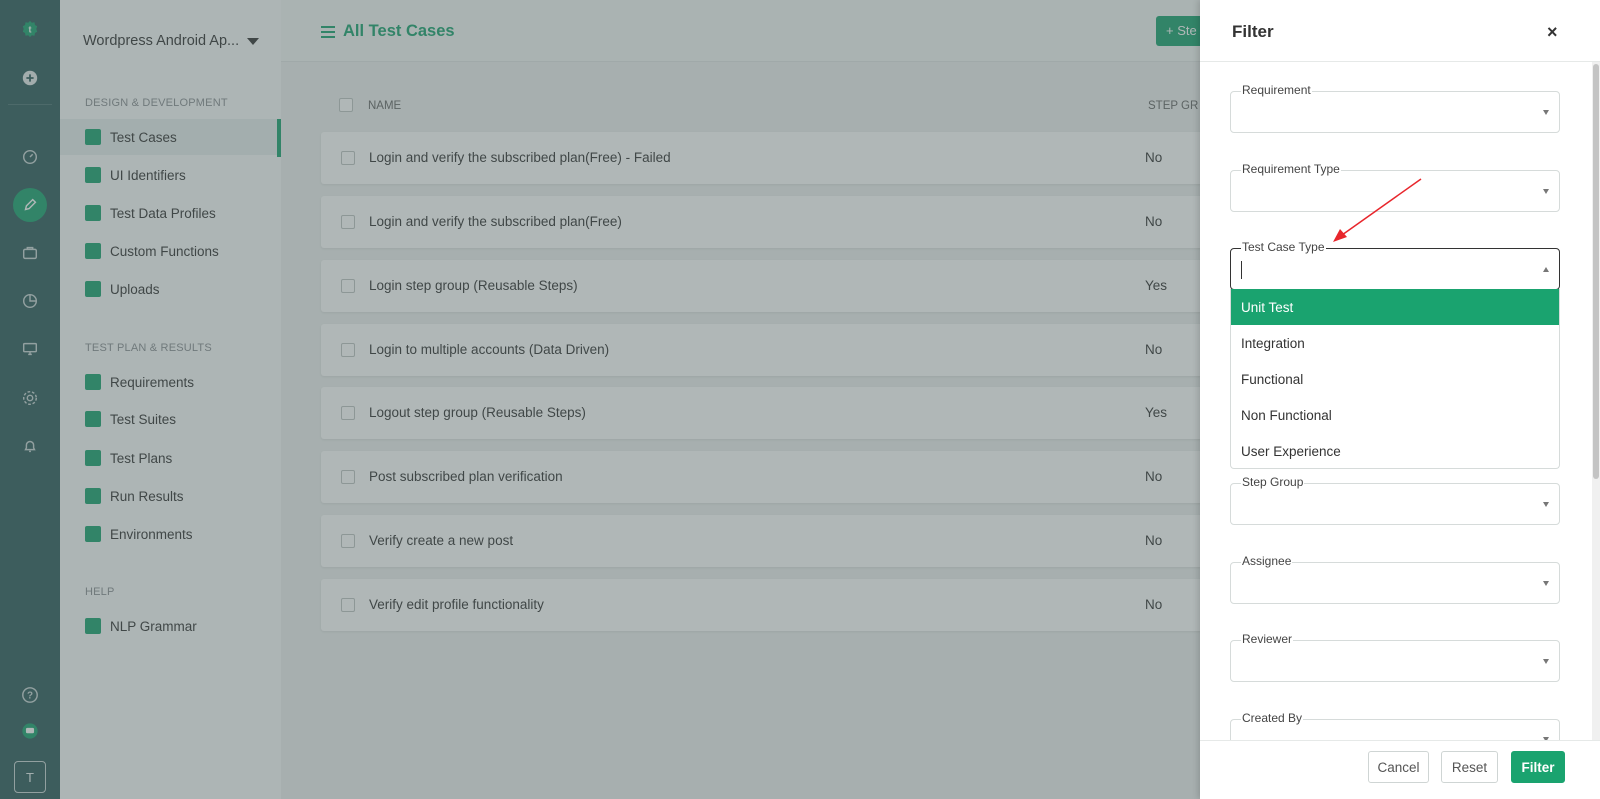 This screenshot has width=1600, height=799. What do you see at coordinates (1395, 579) in the screenshot?
I see `assignee-select: Assignee` at bounding box center [1395, 579].